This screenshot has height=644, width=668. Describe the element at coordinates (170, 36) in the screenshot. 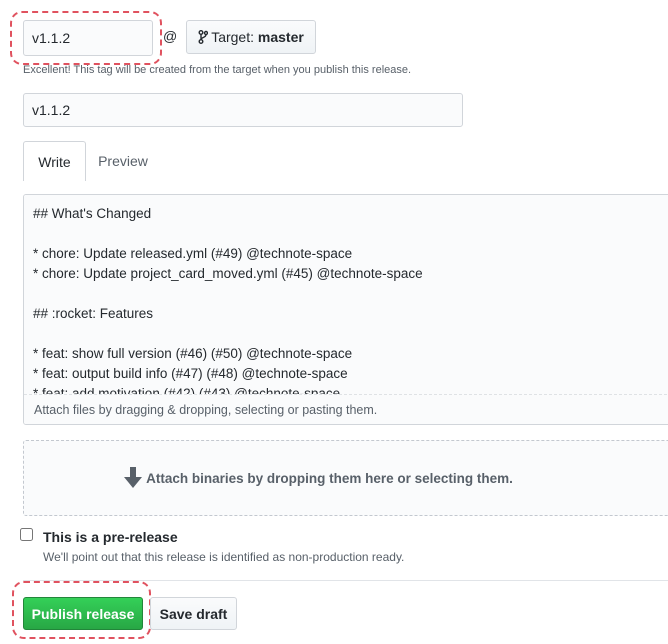

I see `at-sign: @` at that location.